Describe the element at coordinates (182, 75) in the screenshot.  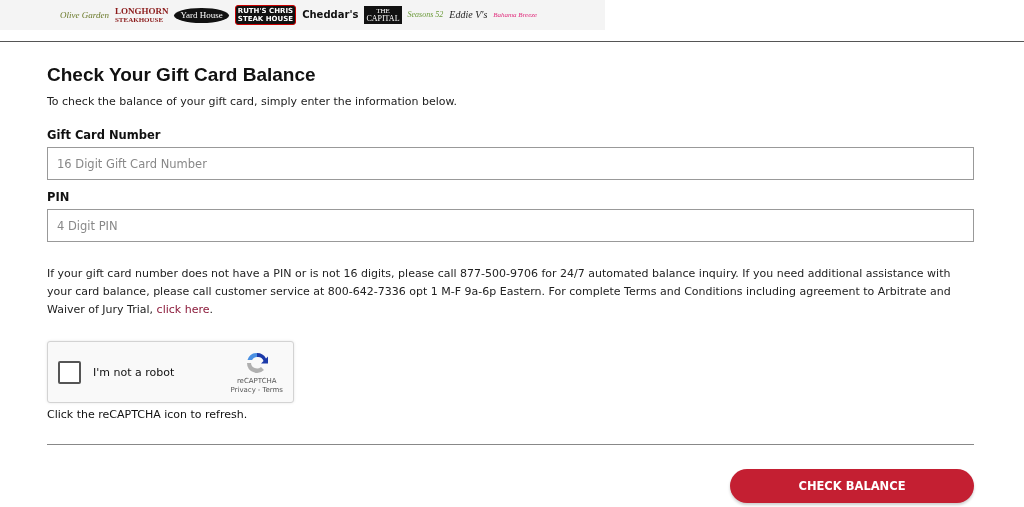
I see `page-title: Check Your Gift Card Balance` at that location.